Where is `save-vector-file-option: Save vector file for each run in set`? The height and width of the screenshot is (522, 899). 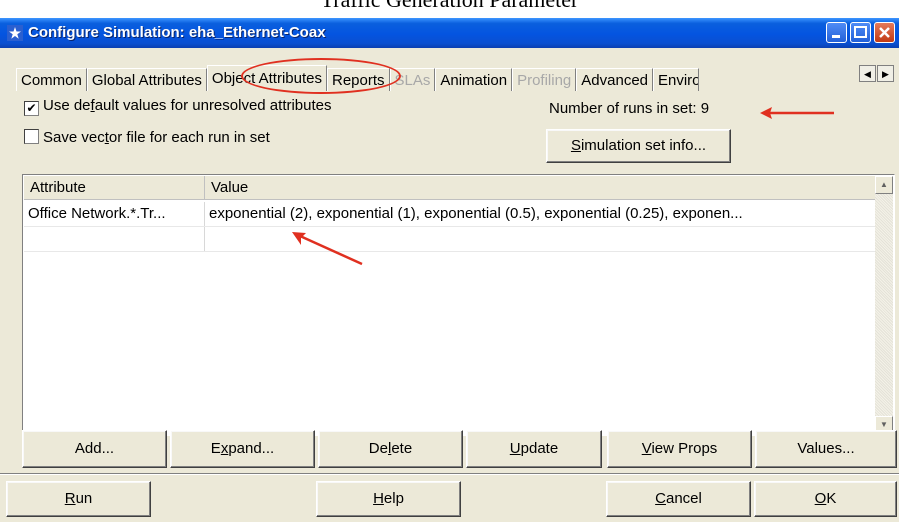 save-vector-file-option: Save vector file for each run in set is located at coordinates (147, 138).